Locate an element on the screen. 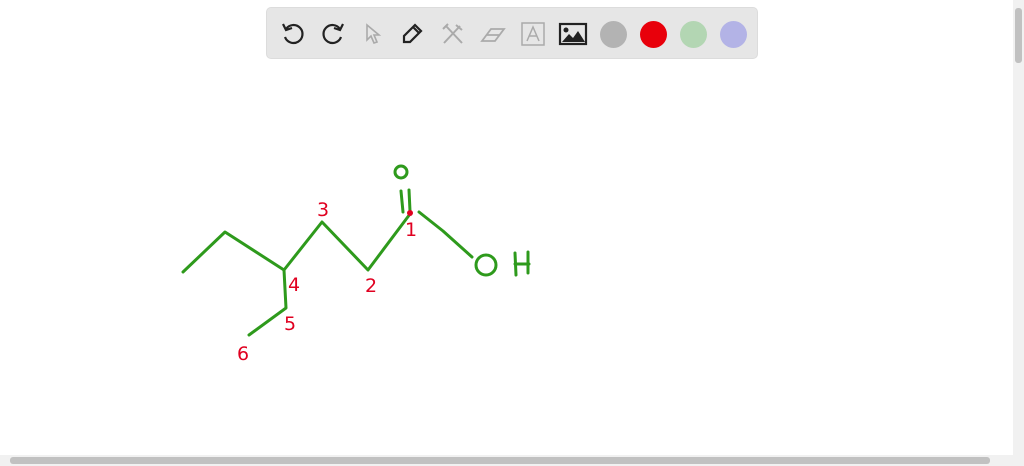  horizontal-scrollbar is located at coordinates (512, 460).